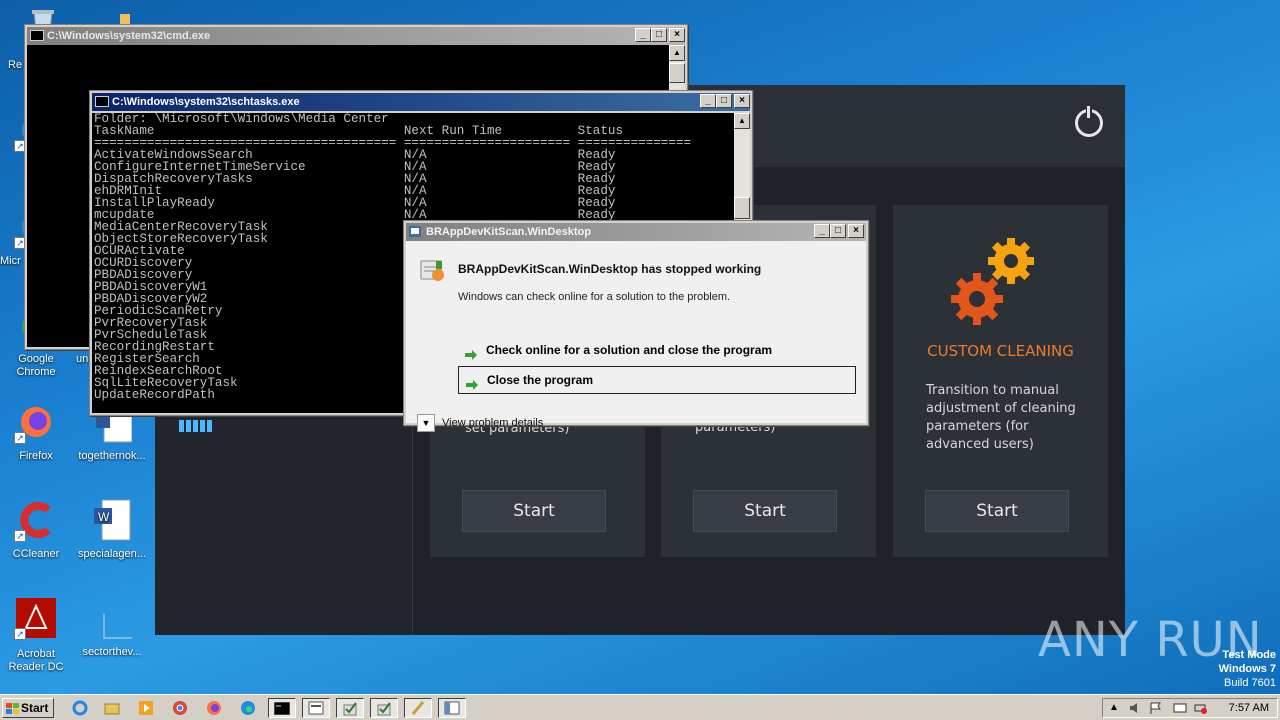 Image resolution: width=1280 pixels, height=720 pixels. Describe the element at coordinates (110, 618) in the screenshot. I see `blank-file-icon` at that location.